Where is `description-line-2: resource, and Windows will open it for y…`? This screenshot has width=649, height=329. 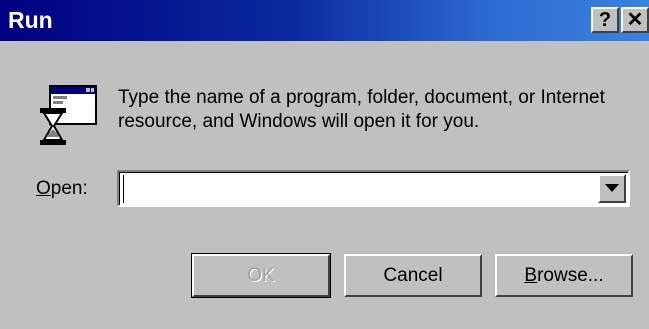
description-line-2: resource, and Windows will open it for y… is located at coordinates (299, 121).